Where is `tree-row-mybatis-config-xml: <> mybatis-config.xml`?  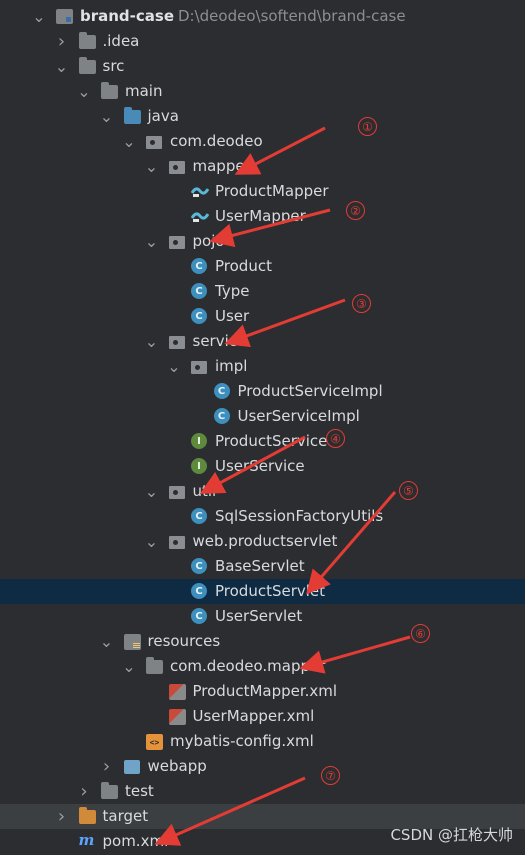 tree-row-mybatis-config-xml: <> mybatis-config.xml is located at coordinates (262, 741).